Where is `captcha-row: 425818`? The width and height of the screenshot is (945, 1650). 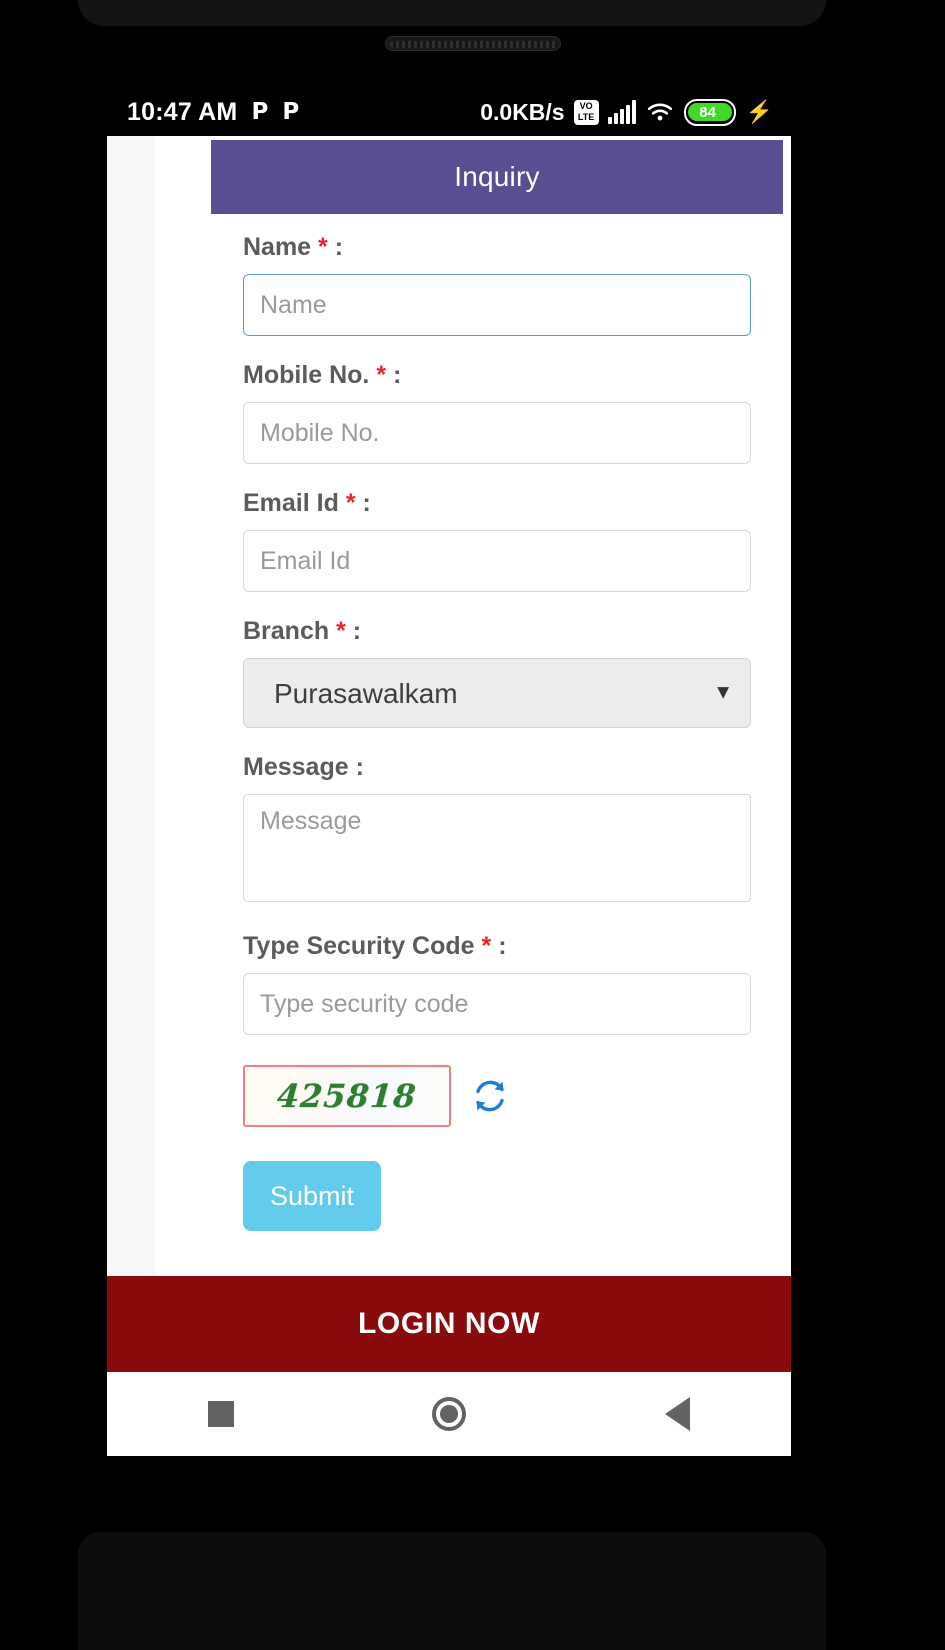 captcha-row: 425818 is located at coordinates (497, 1096).